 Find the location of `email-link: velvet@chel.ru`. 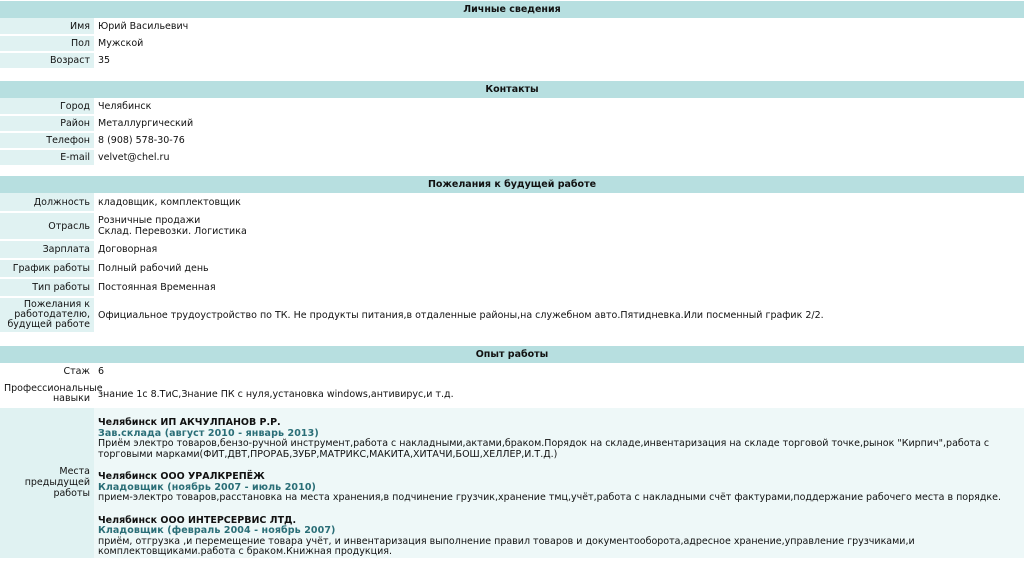

email-link: velvet@chel.ru is located at coordinates (559, 157).